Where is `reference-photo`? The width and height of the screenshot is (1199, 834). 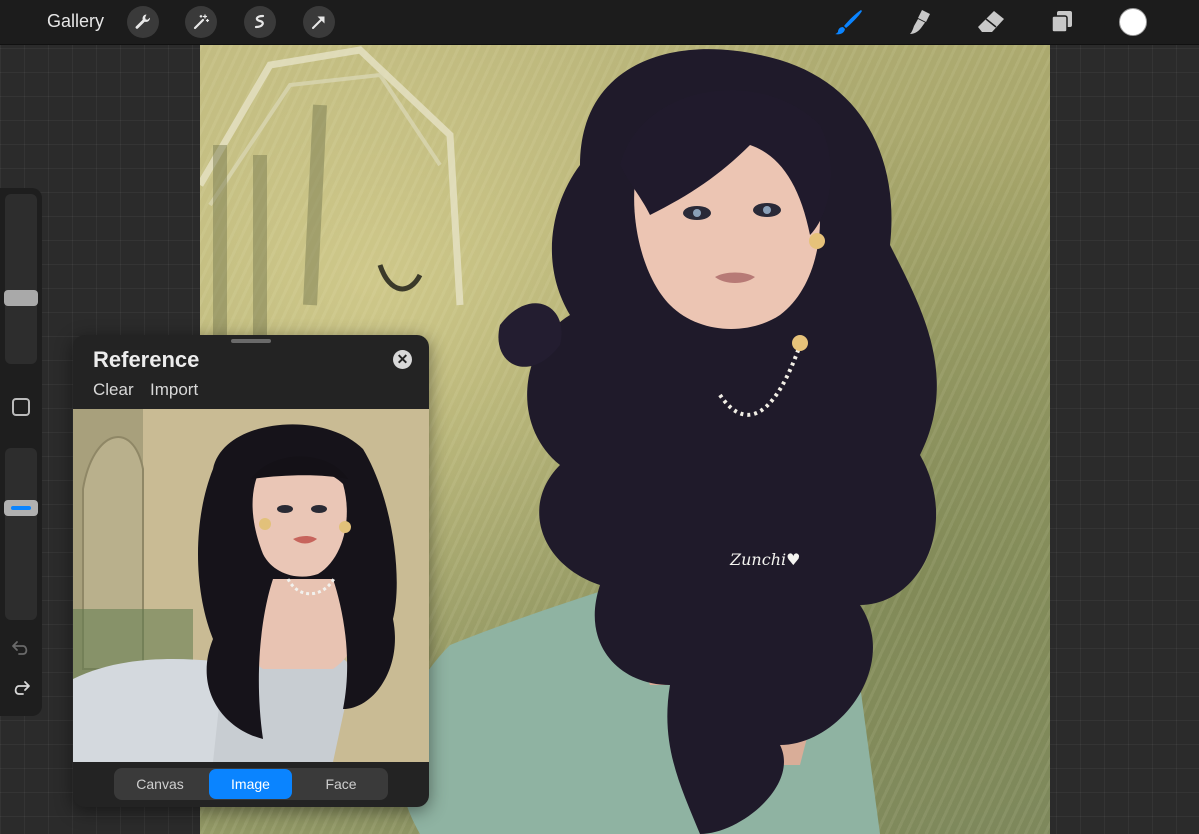 reference-photo is located at coordinates (251, 585).